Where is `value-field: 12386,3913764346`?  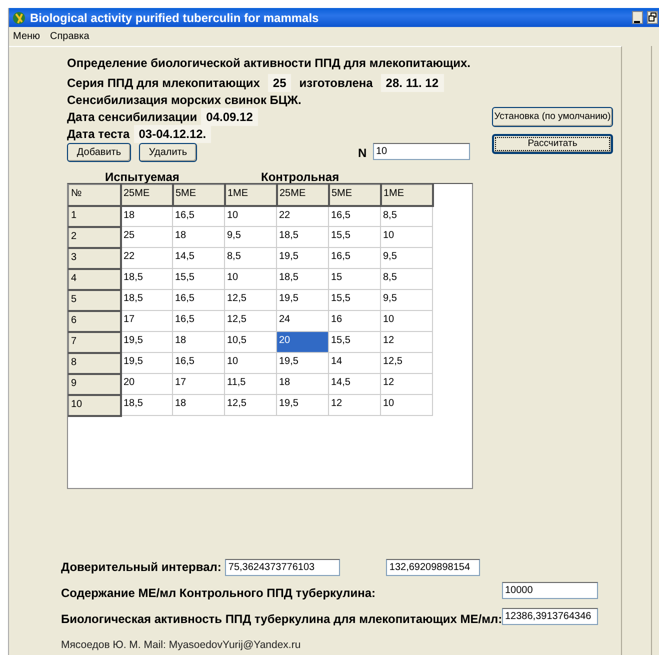 value-field: 12386,3913764346 is located at coordinates (550, 616).